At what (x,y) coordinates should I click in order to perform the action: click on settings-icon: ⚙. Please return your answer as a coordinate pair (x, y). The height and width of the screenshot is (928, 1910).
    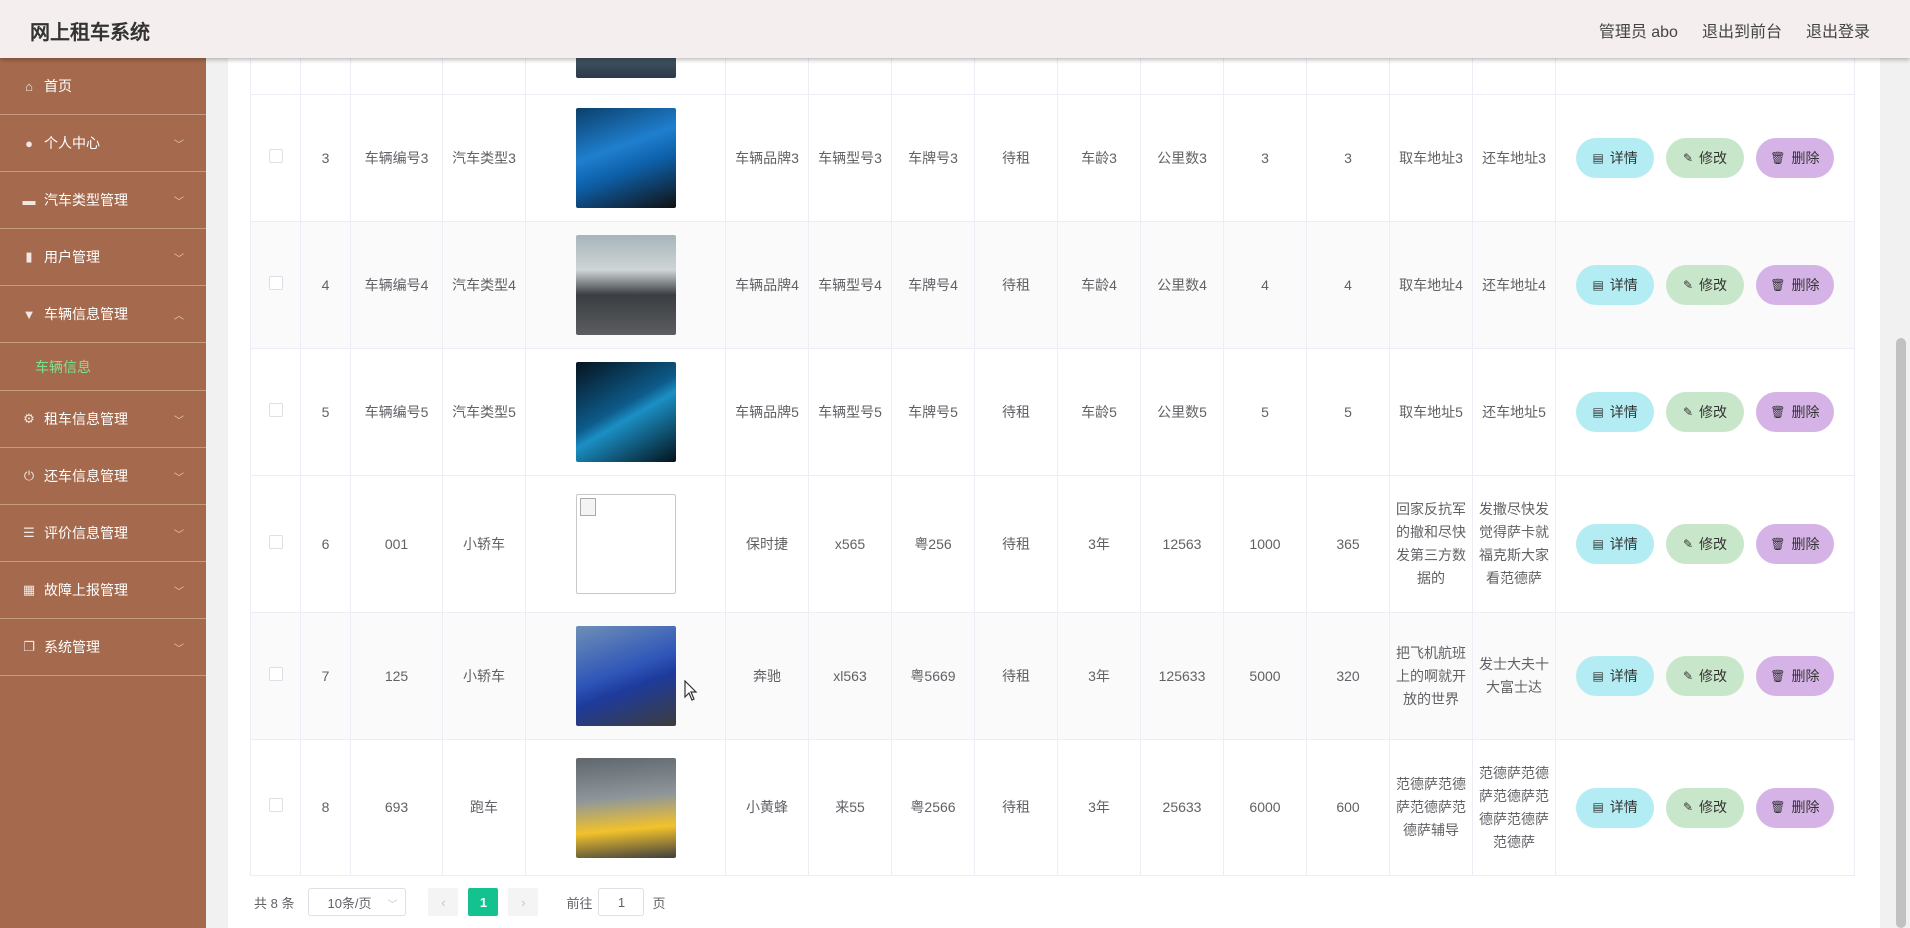
    Looking at the image, I should click on (29, 418).